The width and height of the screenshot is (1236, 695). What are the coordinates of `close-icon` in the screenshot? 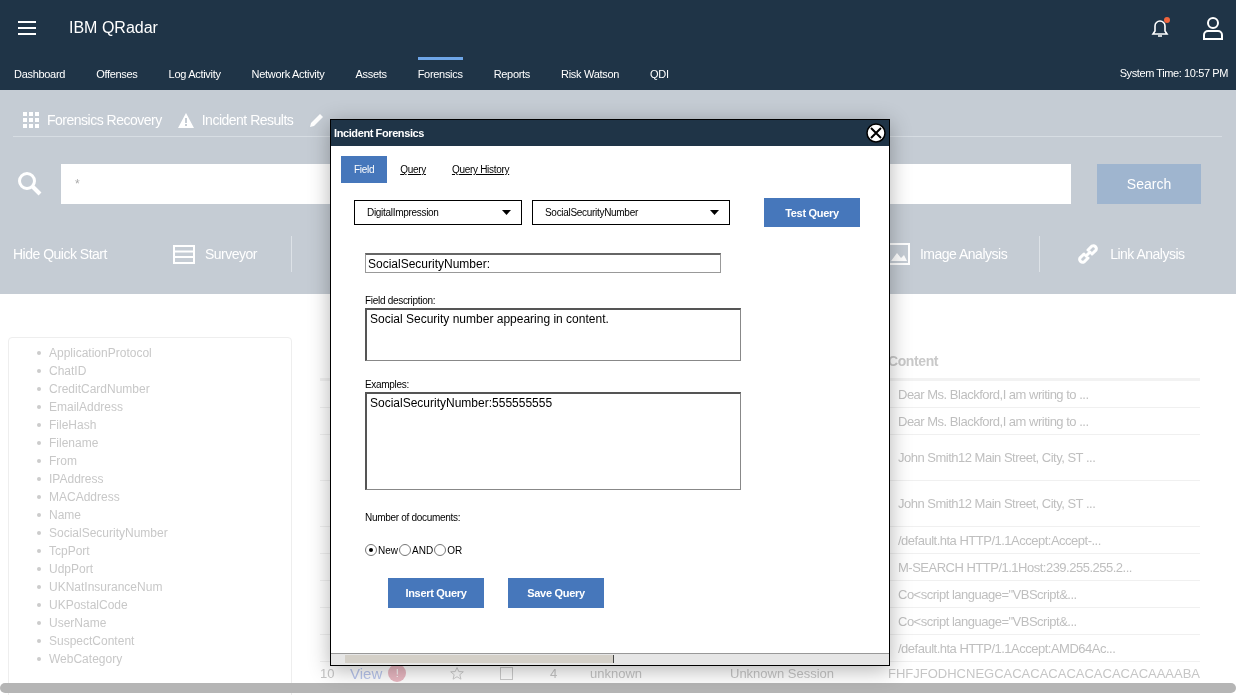 It's located at (876, 133).